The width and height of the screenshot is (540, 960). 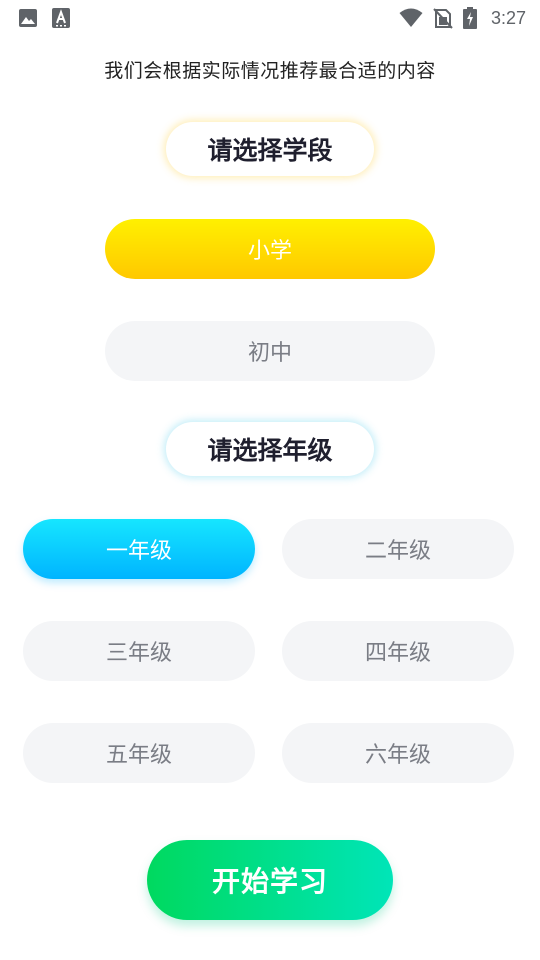 What do you see at coordinates (411, 18) in the screenshot?
I see `wifi-icon` at bounding box center [411, 18].